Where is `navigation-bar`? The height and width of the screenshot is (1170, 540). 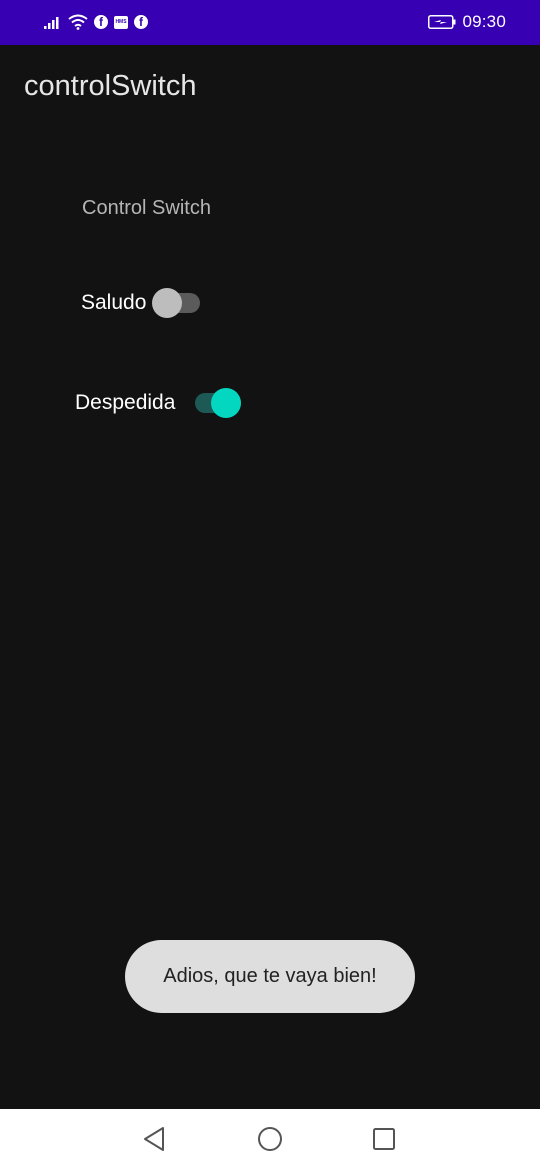
navigation-bar is located at coordinates (270, 1139).